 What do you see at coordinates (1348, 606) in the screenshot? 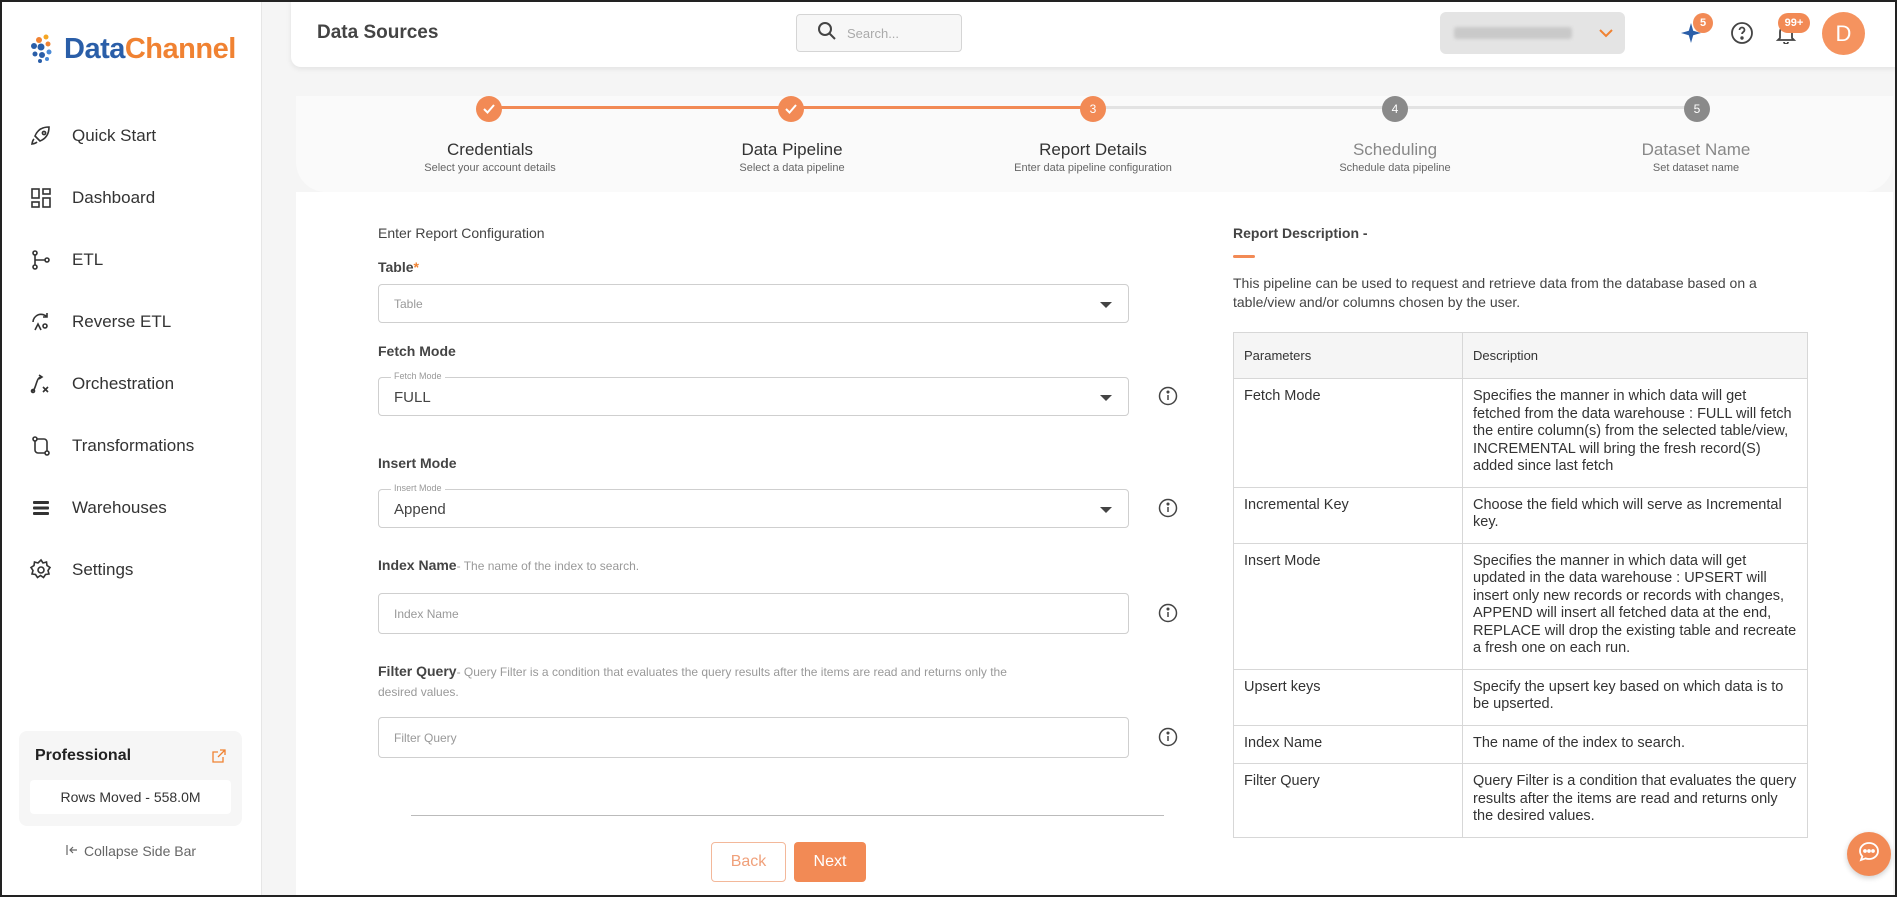
I see `param-name: Insert Mode` at bounding box center [1348, 606].